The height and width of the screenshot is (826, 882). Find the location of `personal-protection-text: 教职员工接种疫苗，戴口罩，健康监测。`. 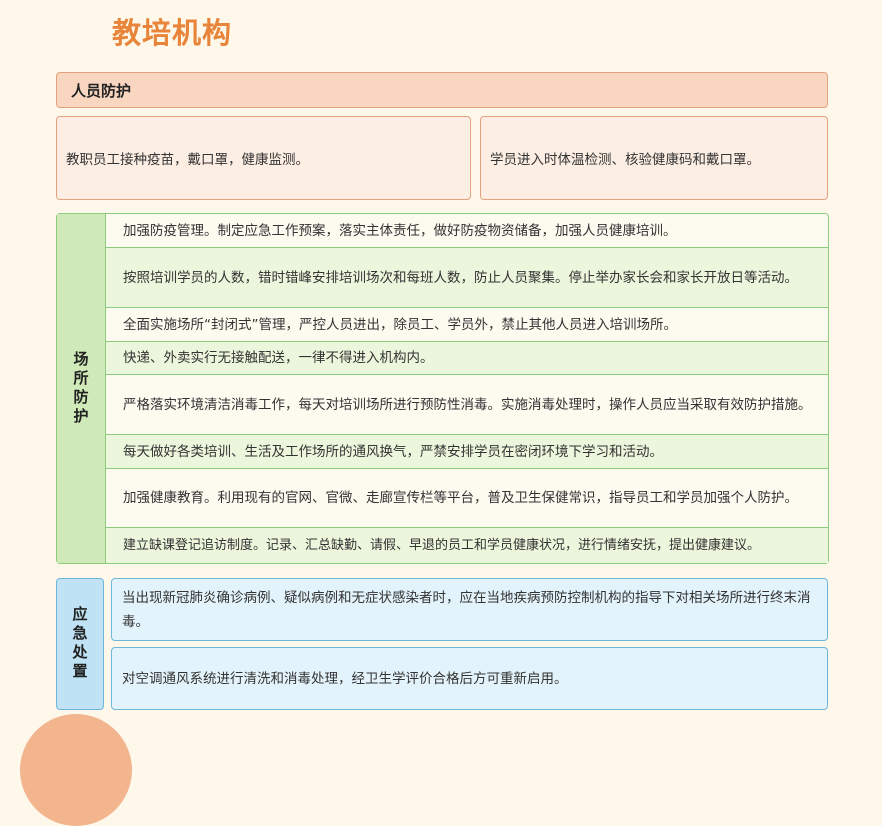

personal-protection-text: 教职员工接种疫苗，戴口罩，健康监测。 is located at coordinates (187, 160).